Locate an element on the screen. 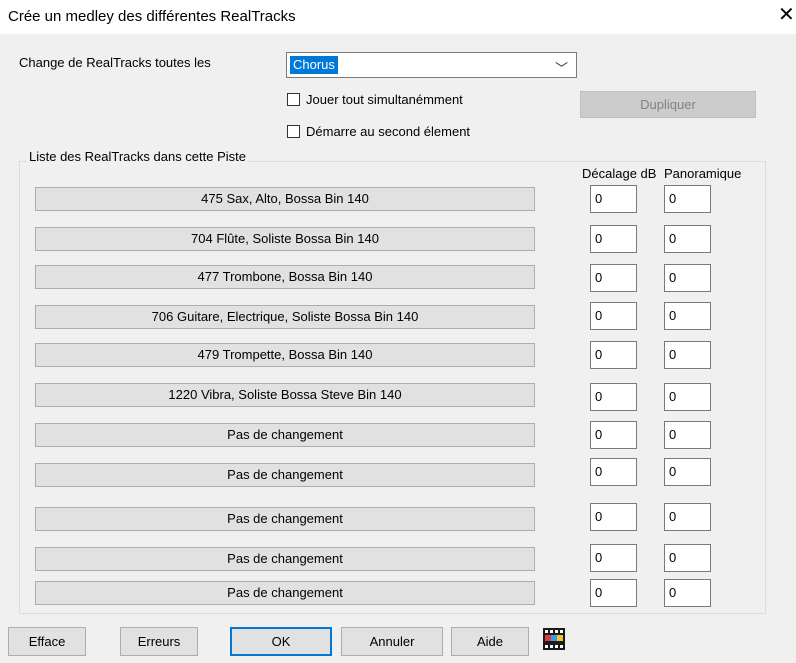 Image resolution: width=796 pixels, height=663 pixels. offset-db-header: Décalage dB is located at coordinates (619, 173).